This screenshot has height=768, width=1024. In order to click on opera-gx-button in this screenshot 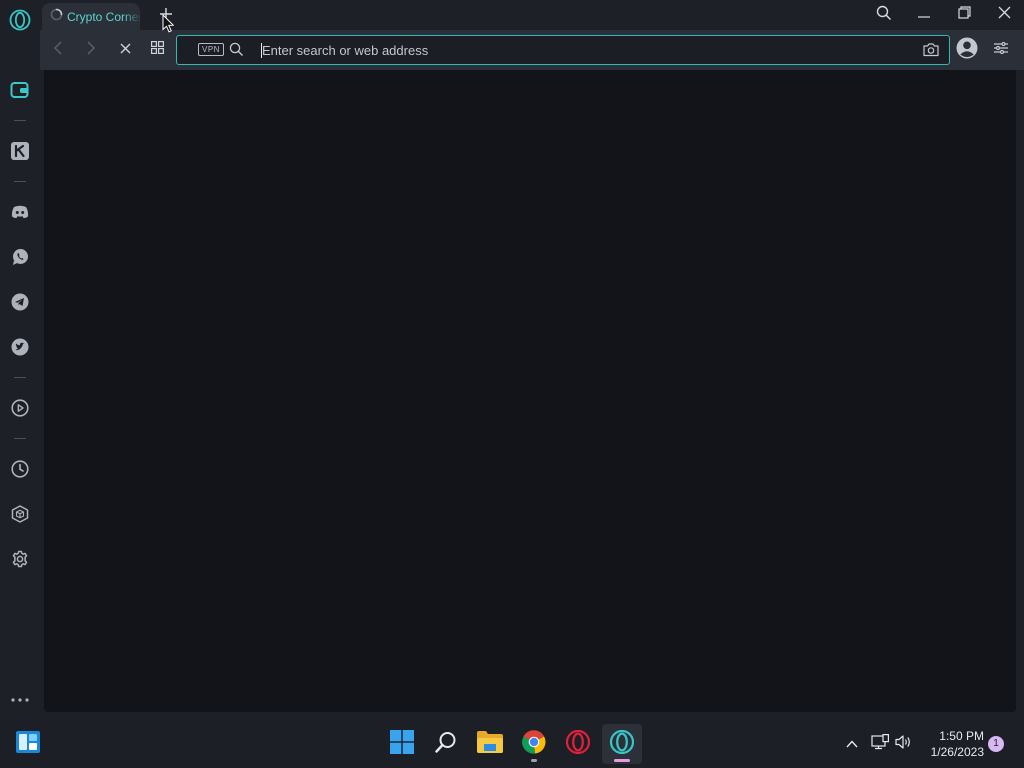, I will do `click(622, 744)`.